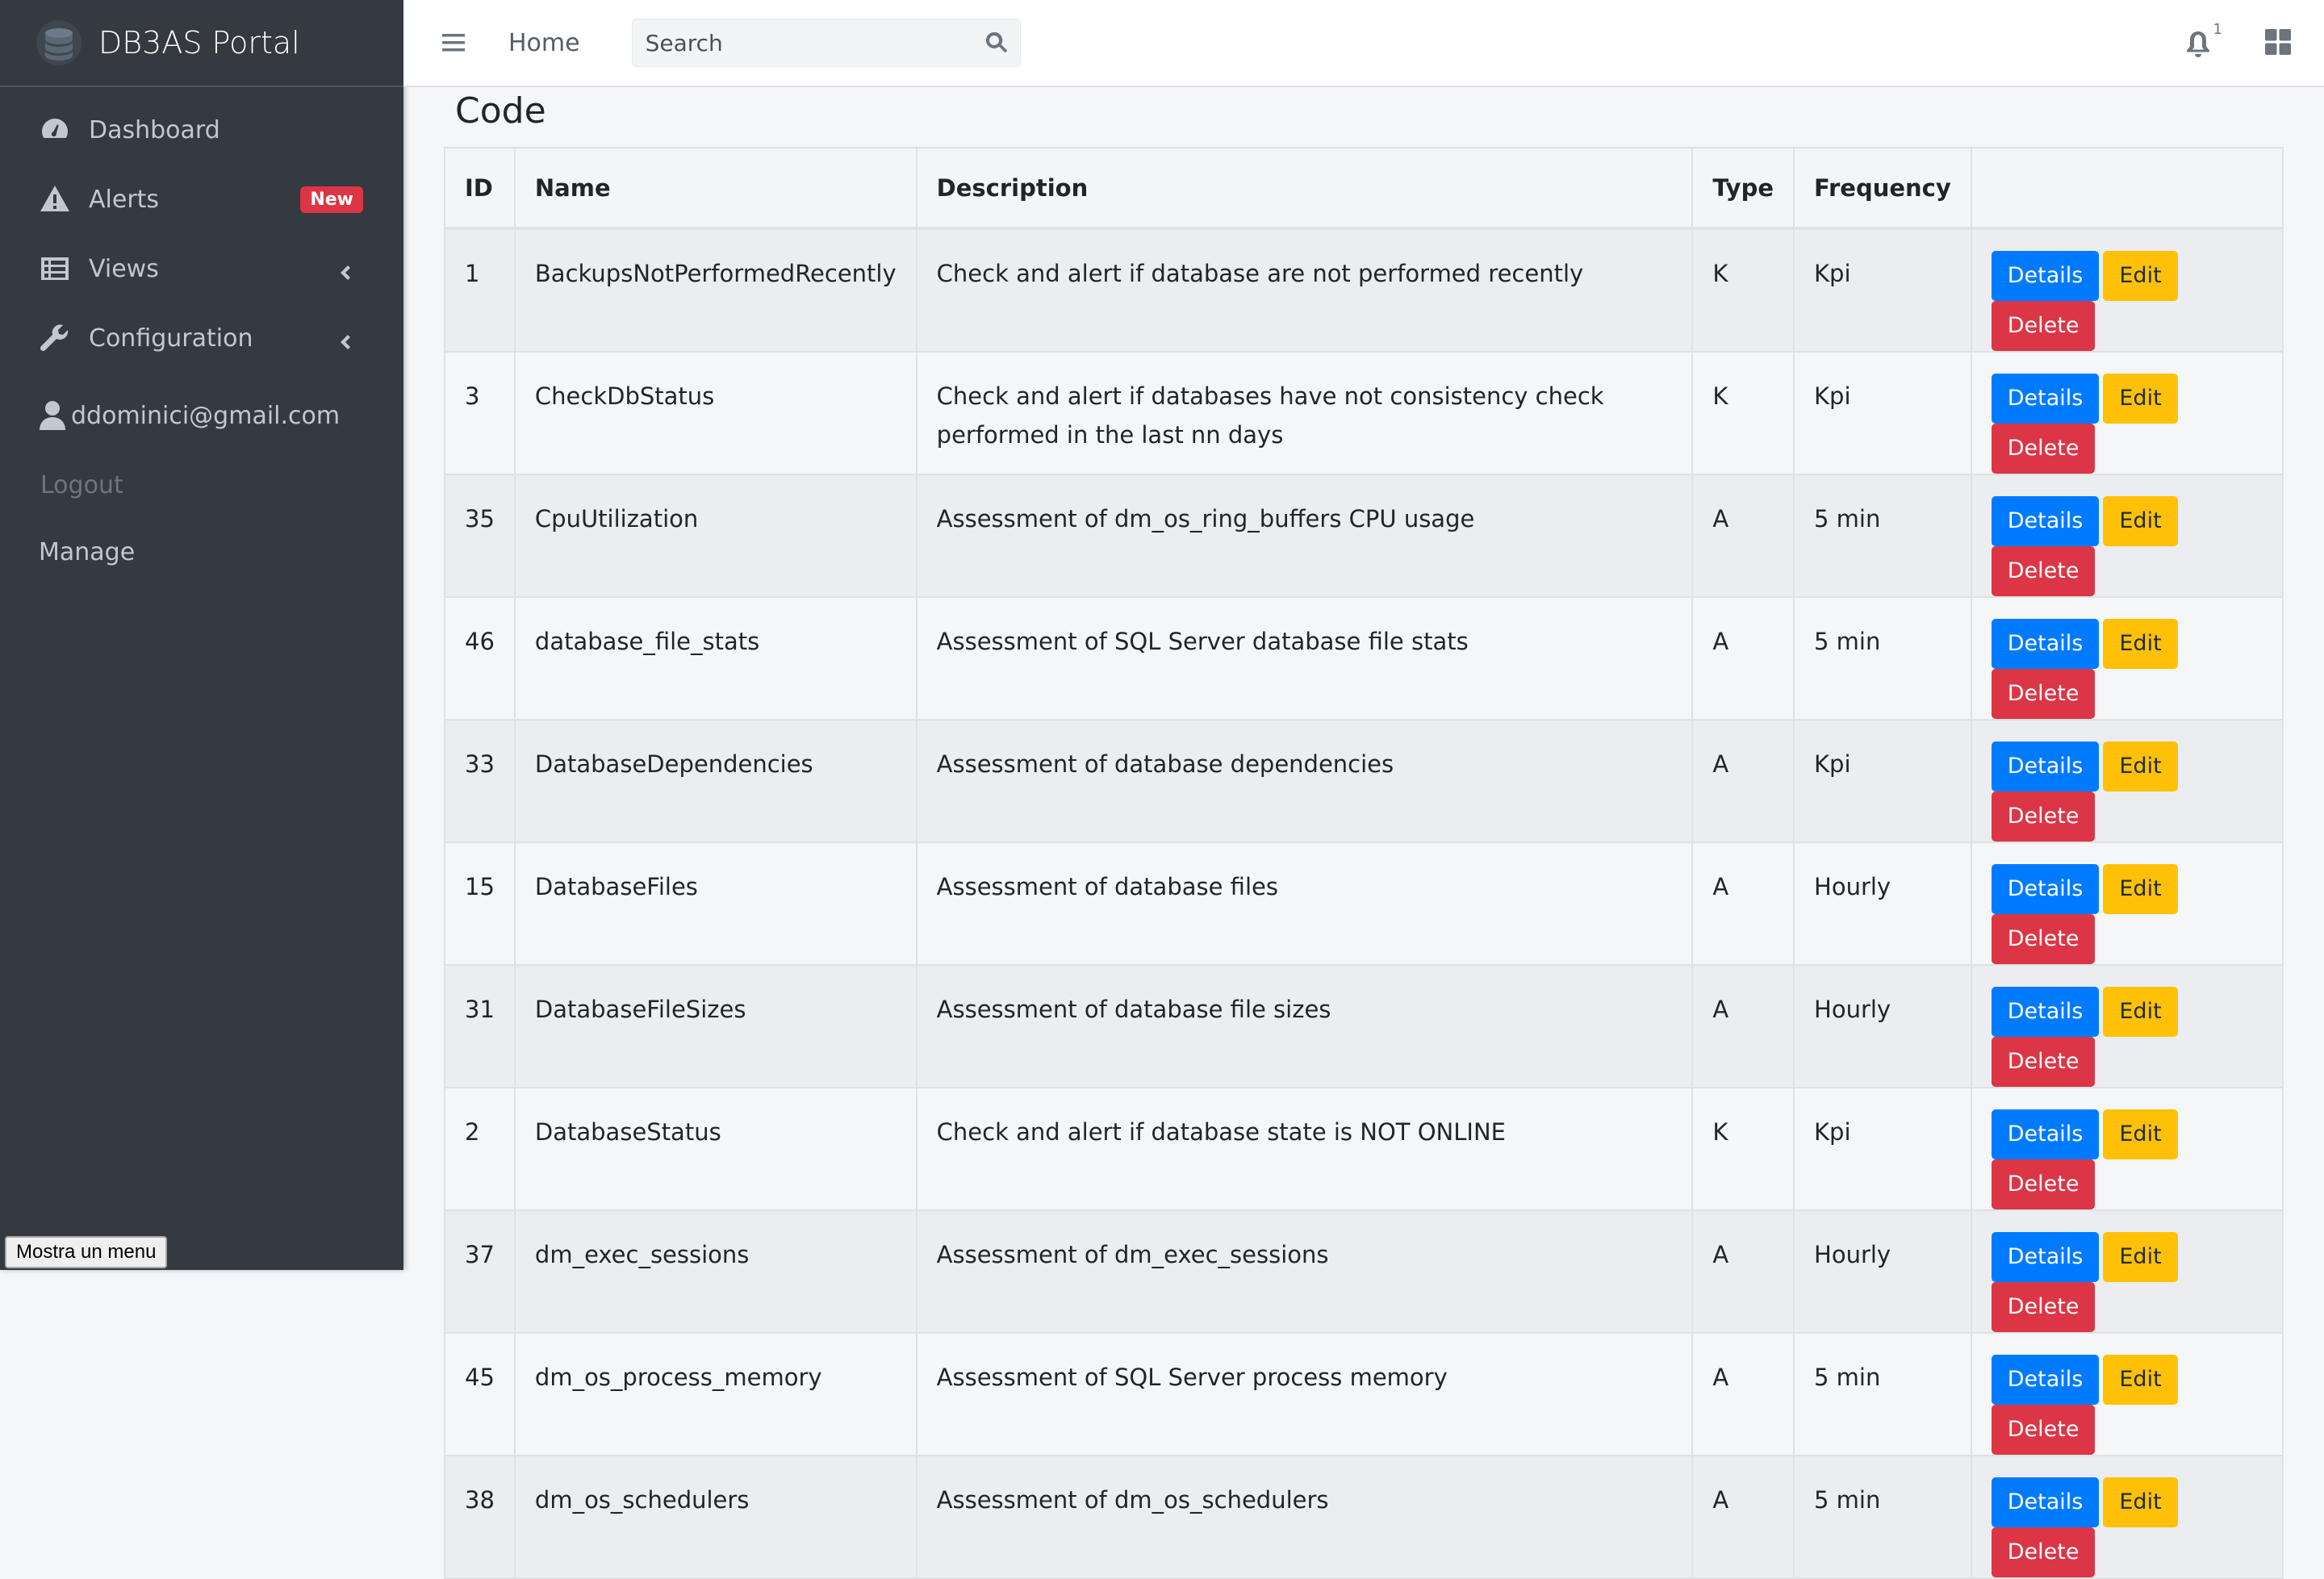  Describe the element at coordinates (715, 1272) in the screenshot. I see `cell-name: dm_exec_sessions` at that location.